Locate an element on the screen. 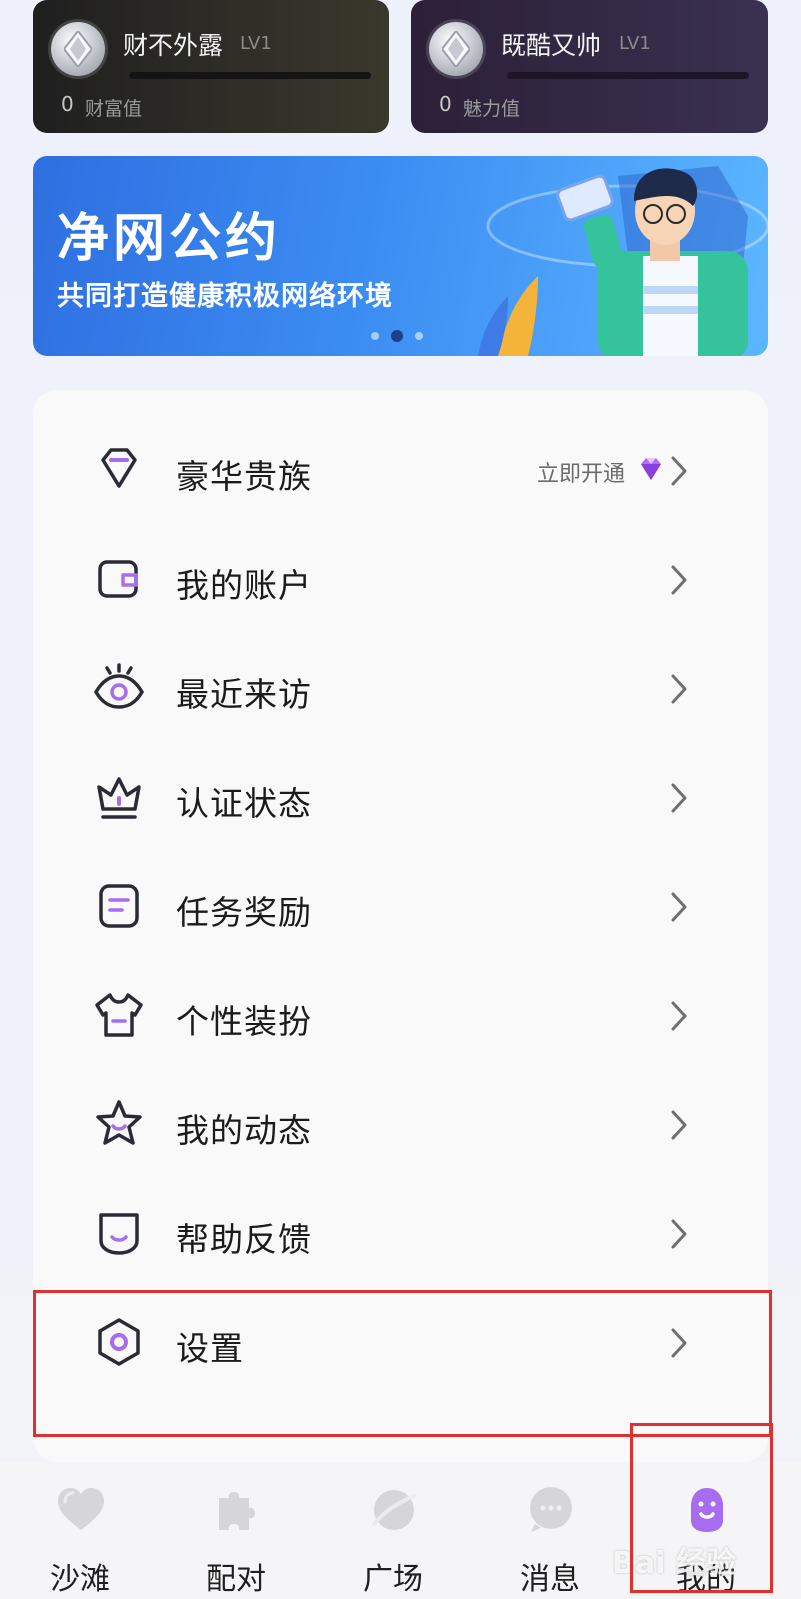 The height and width of the screenshot is (1599, 801). tab-square: 广场 is located at coordinates (393, 1530).